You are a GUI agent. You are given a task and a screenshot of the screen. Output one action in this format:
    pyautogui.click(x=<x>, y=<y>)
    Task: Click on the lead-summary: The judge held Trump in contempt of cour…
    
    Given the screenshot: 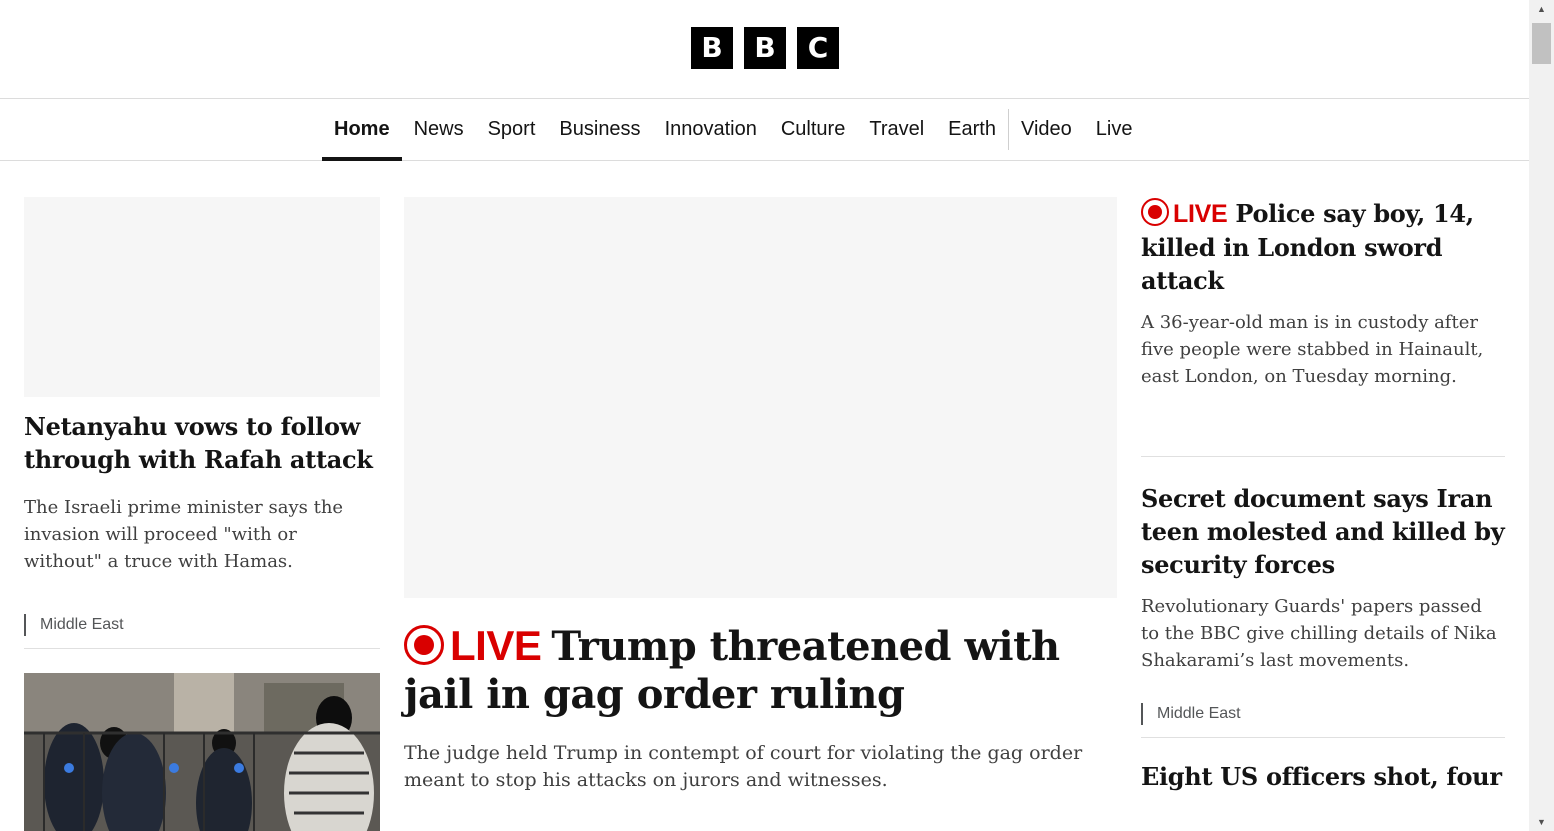 What is the action you would take?
    pyautogui.click(x=743, y=766)
    